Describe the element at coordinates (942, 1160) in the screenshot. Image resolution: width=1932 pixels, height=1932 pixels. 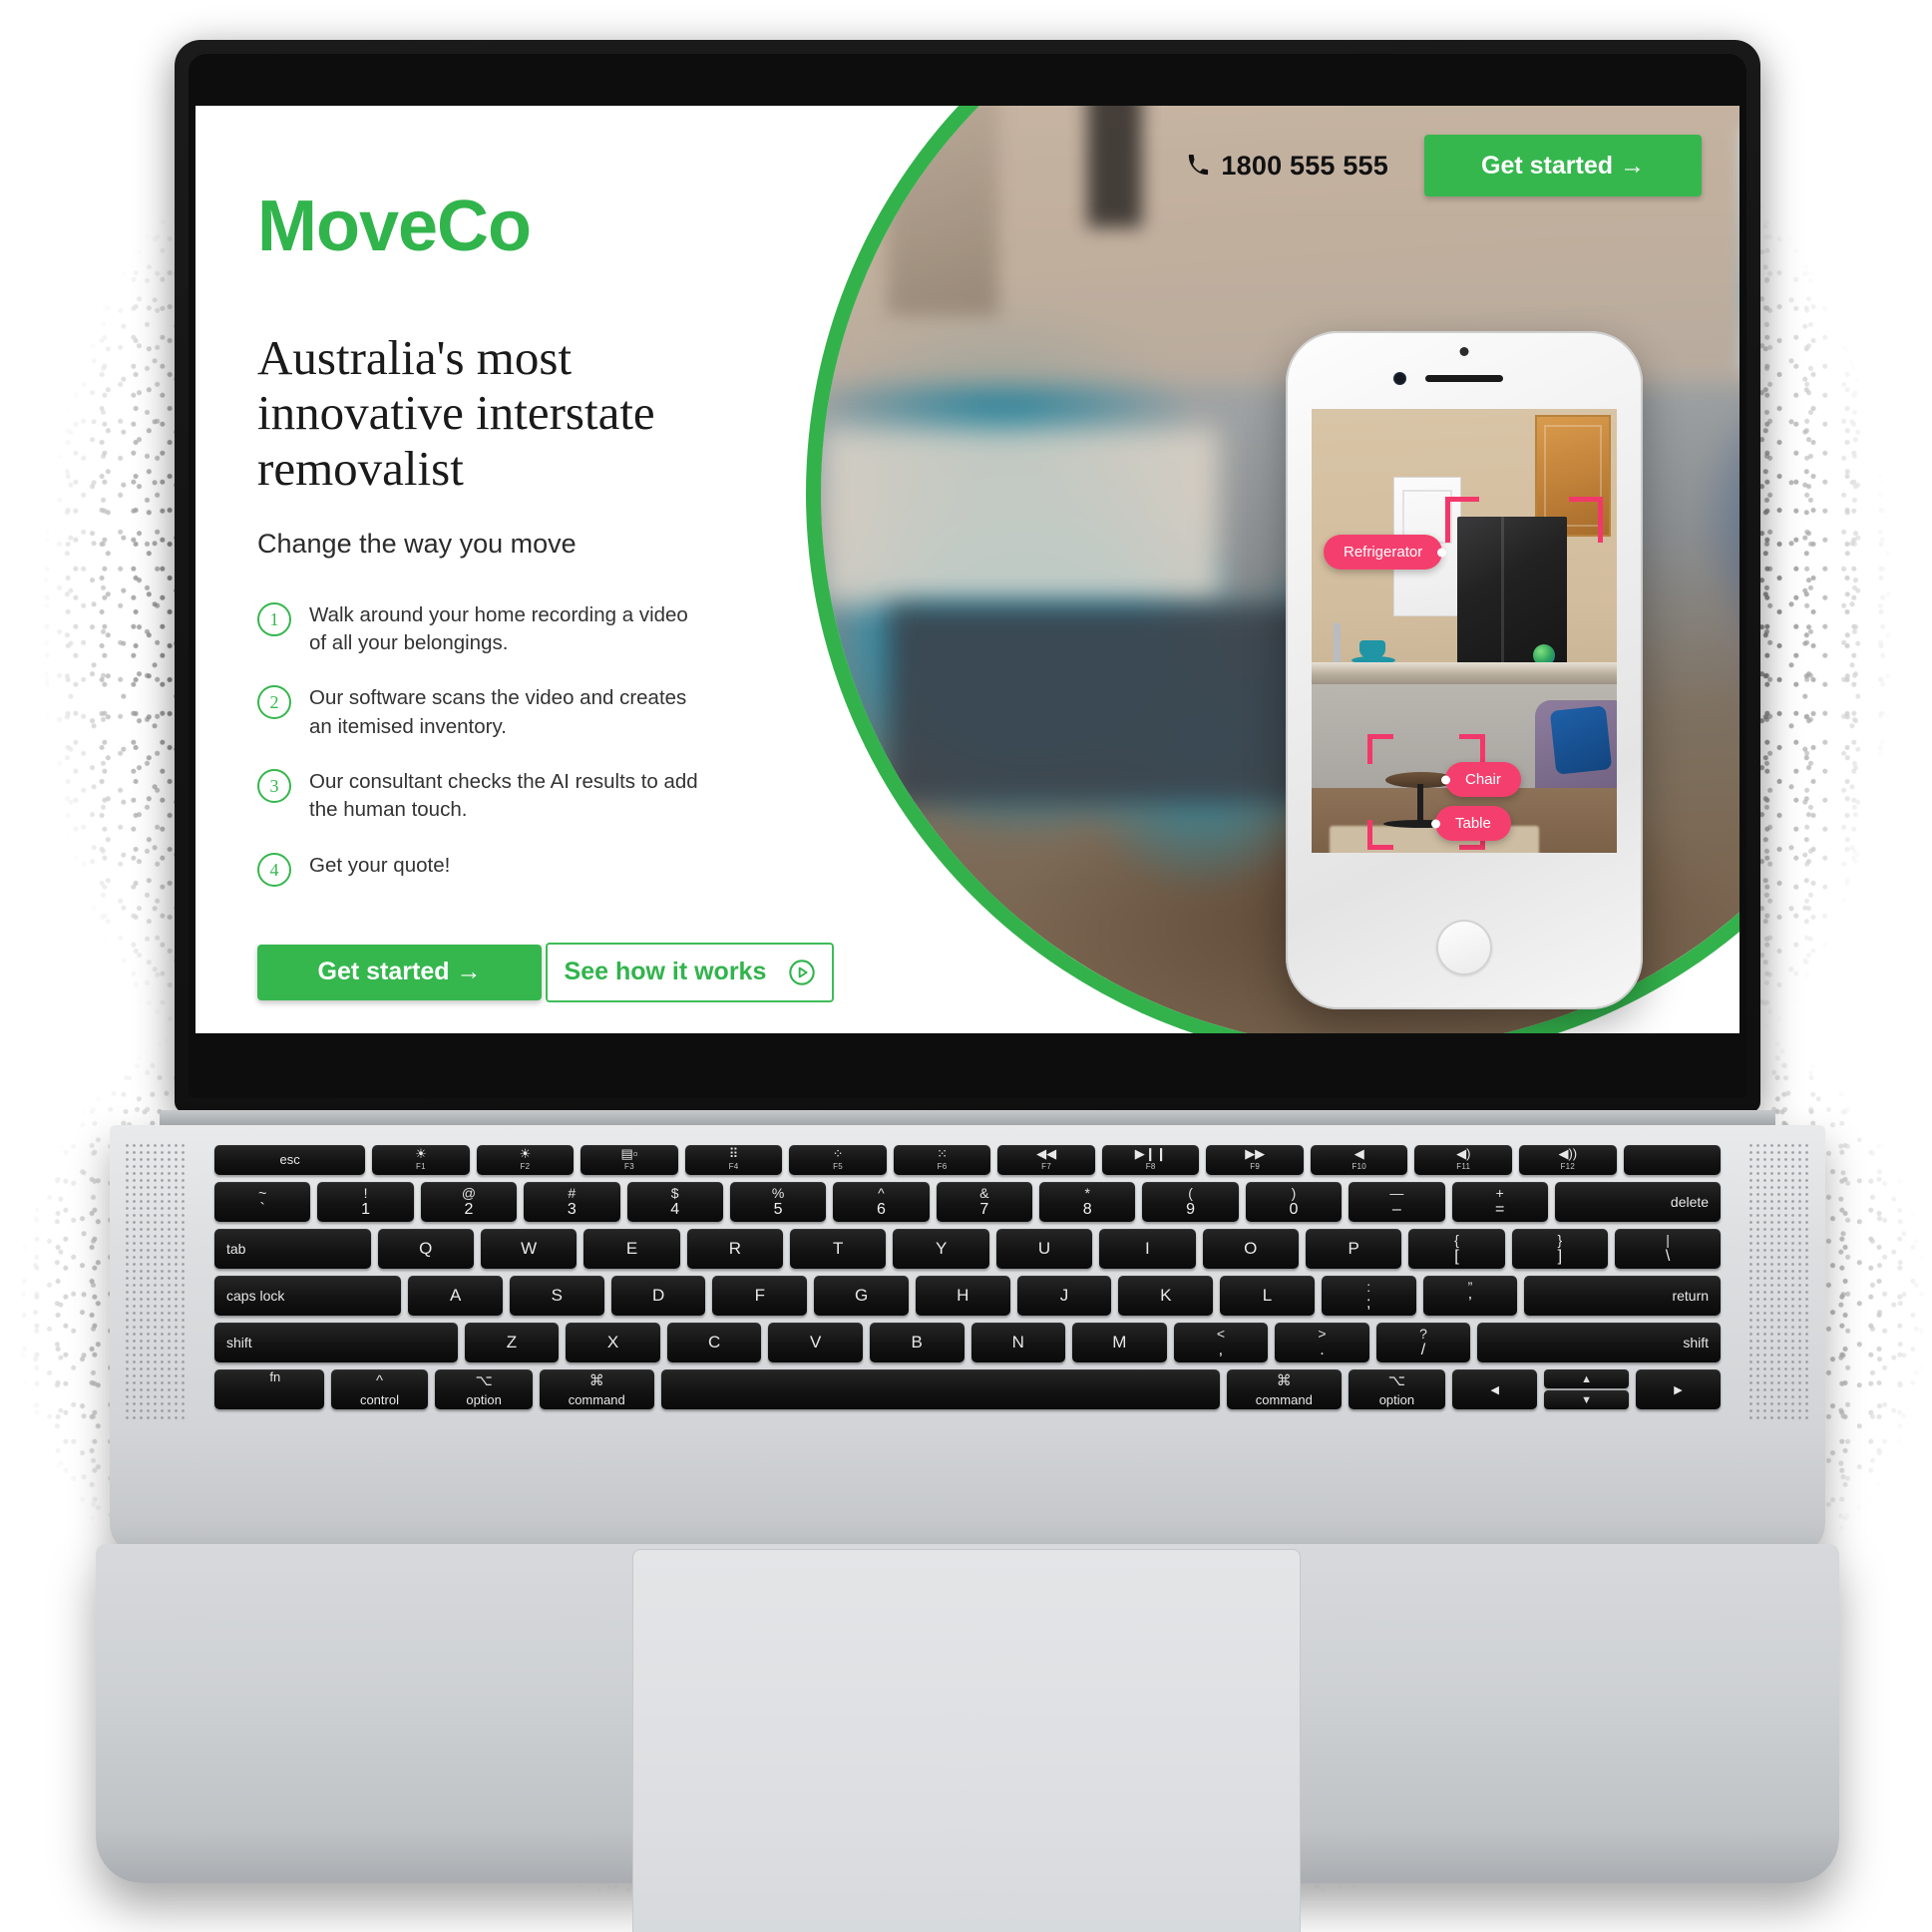
I see `key-f6-keyboard-backlight-up: ⁙ F6` at that location.